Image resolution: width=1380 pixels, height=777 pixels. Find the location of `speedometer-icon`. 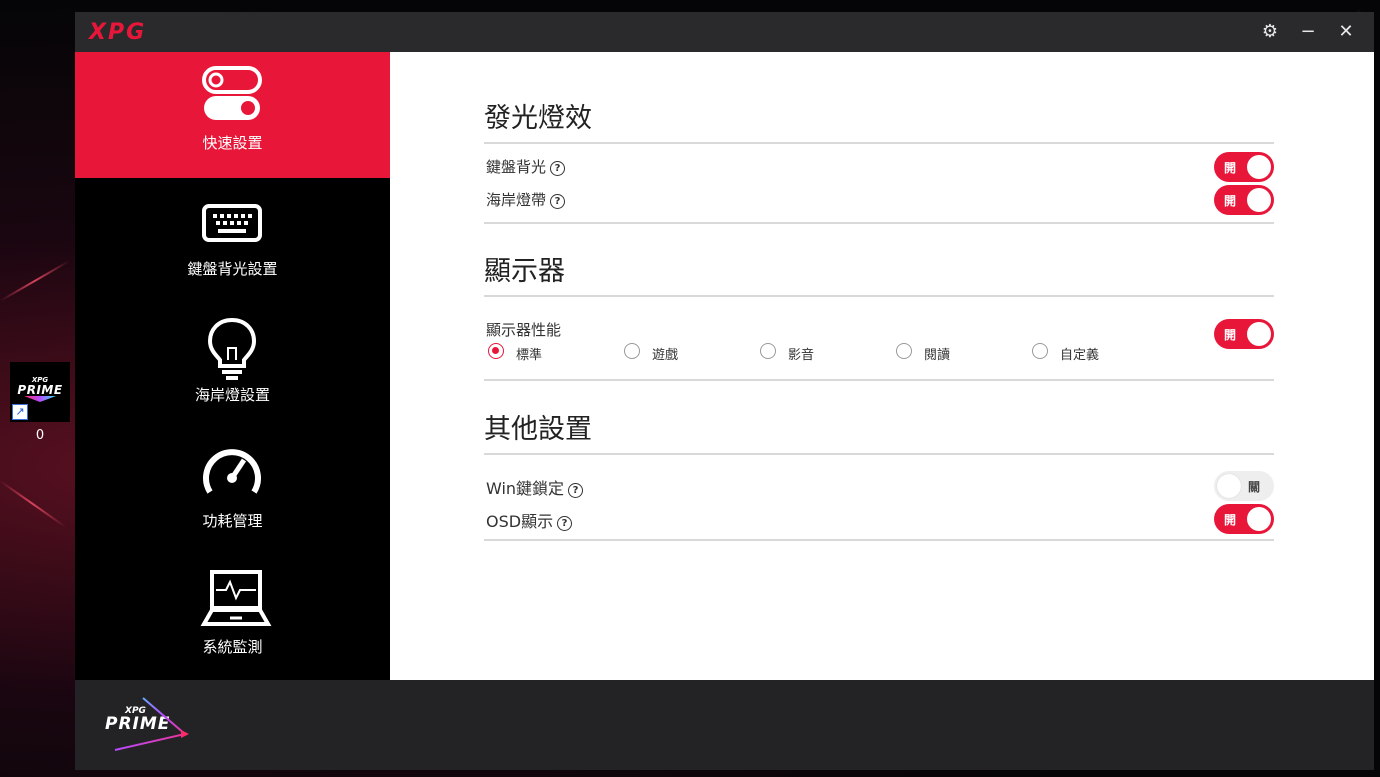

speedometer-icon is located at coordinates (232, 471).